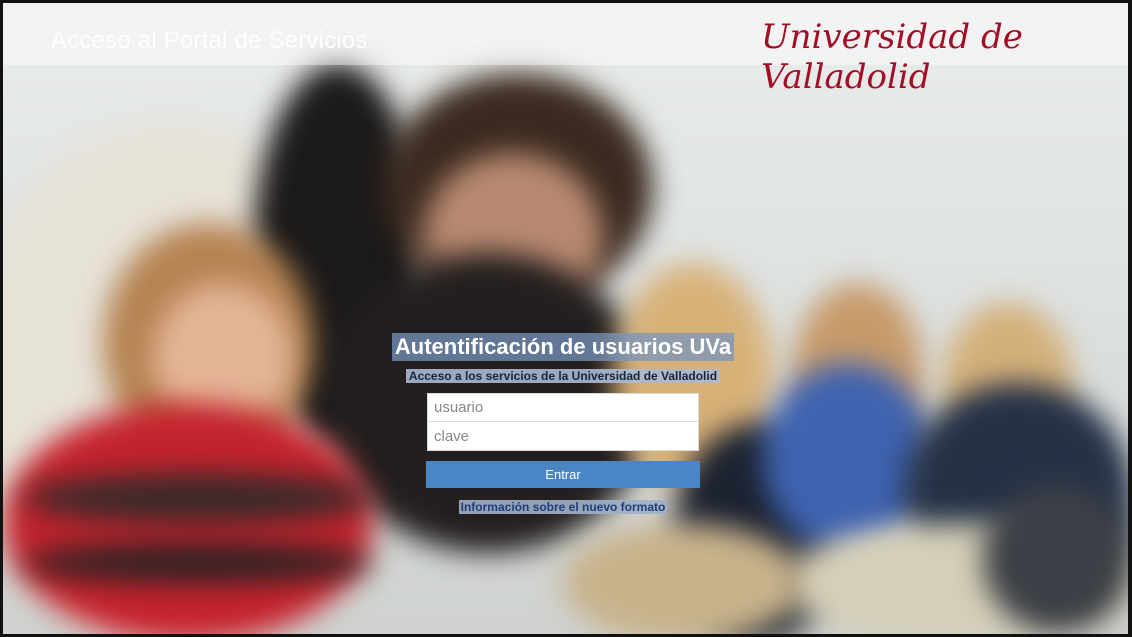  What do you see at coordinates (563, 407) in the screenshot?
I see `username-input` at bounding box center [563, 407].